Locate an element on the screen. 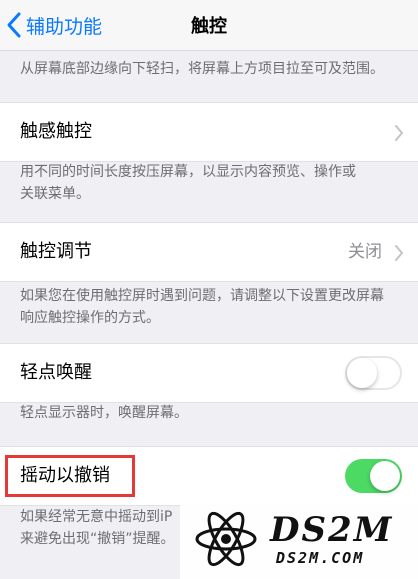 This screenshot has height=579, width=418. touch-accommodations-footnote: 如果您在使用触控屏时遇到问题，请调整以下设置更改屏幕 响应触控操作的方式。 is located at coordinates (212, 307).